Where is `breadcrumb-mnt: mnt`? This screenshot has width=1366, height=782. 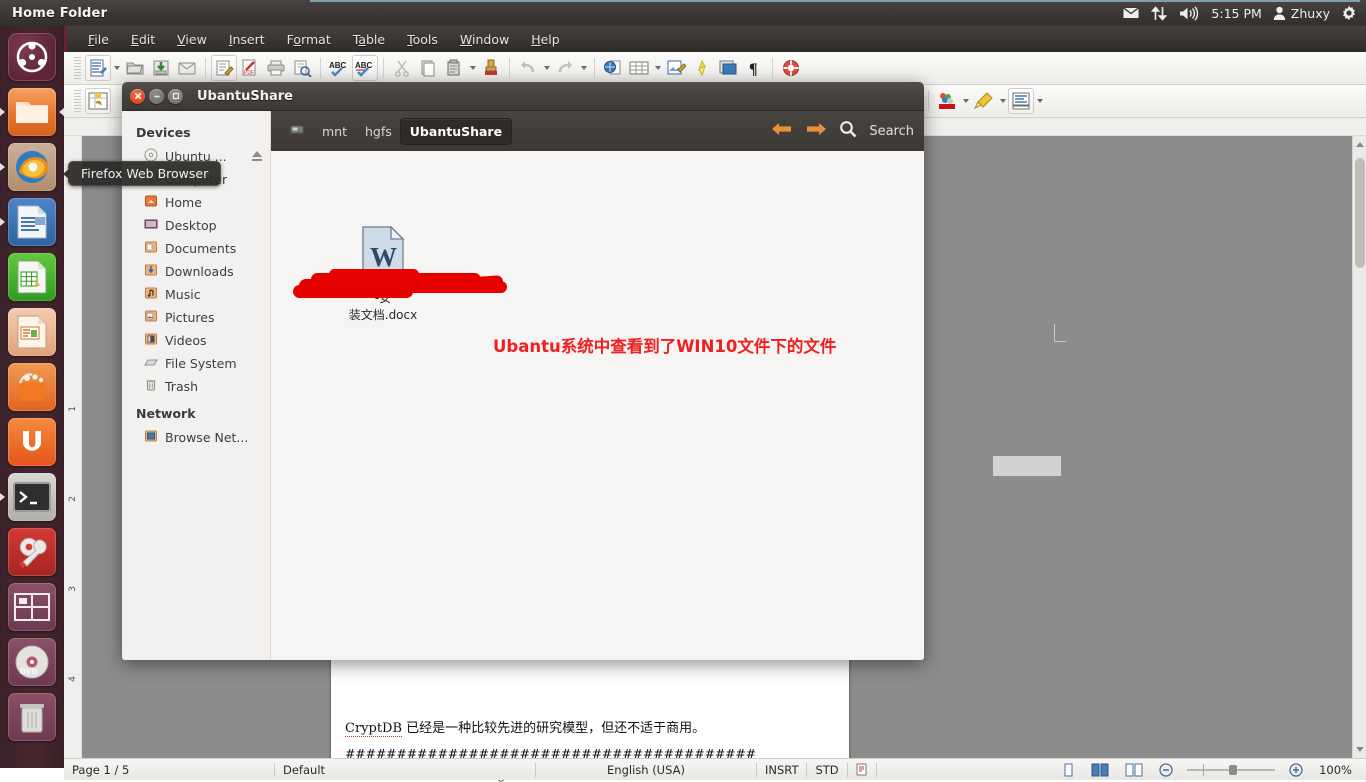 breadcrumb-mnt: mnt is located at coordinates (334, 131).